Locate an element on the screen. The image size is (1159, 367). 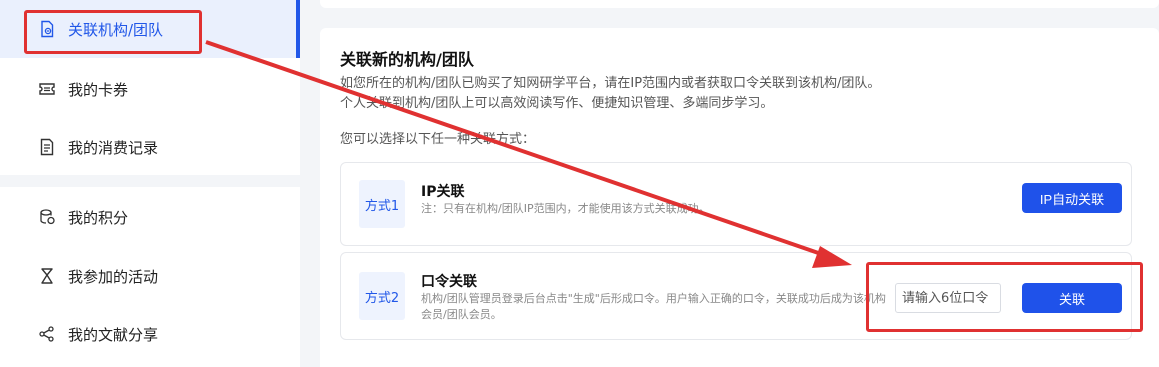
description-line-2: 个人关联到机构/团队上可以高效阅读写作、便捷知识管理、多端同步学习。 is located at coordinates (557, 103).